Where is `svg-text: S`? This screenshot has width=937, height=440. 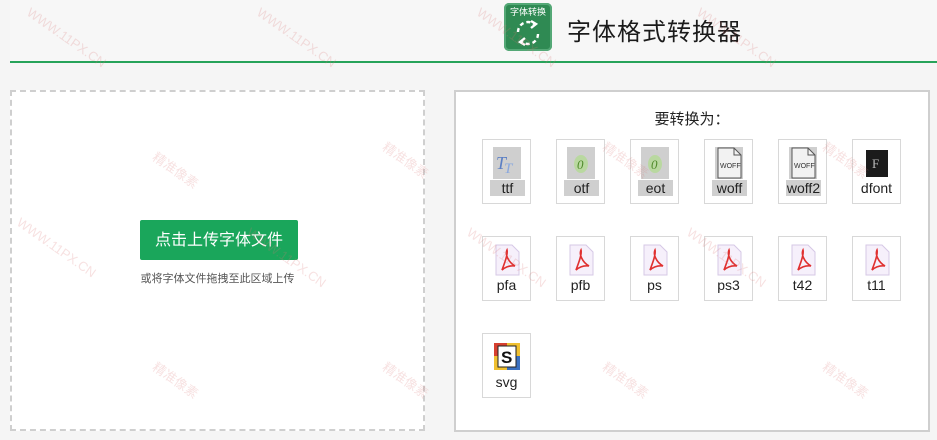 svg-text: S is located at coordinates (506, 357).